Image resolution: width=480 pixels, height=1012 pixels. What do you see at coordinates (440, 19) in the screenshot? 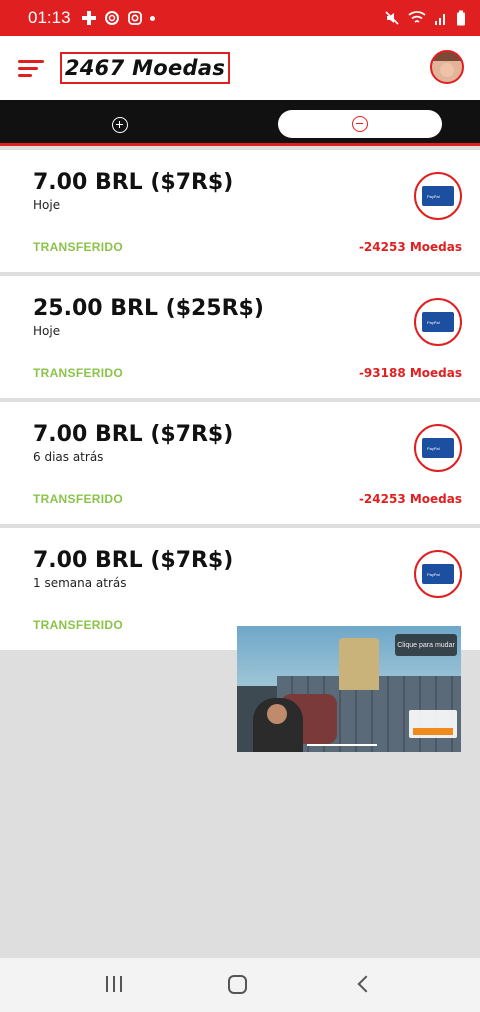
I see `signal-icon` at bounding box center [440, 19].